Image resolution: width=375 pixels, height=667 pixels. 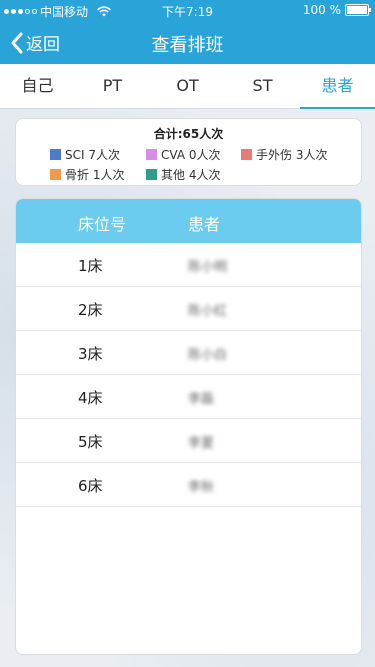 I want to click on tab-patients: 患者, so click(x=337, y=86).